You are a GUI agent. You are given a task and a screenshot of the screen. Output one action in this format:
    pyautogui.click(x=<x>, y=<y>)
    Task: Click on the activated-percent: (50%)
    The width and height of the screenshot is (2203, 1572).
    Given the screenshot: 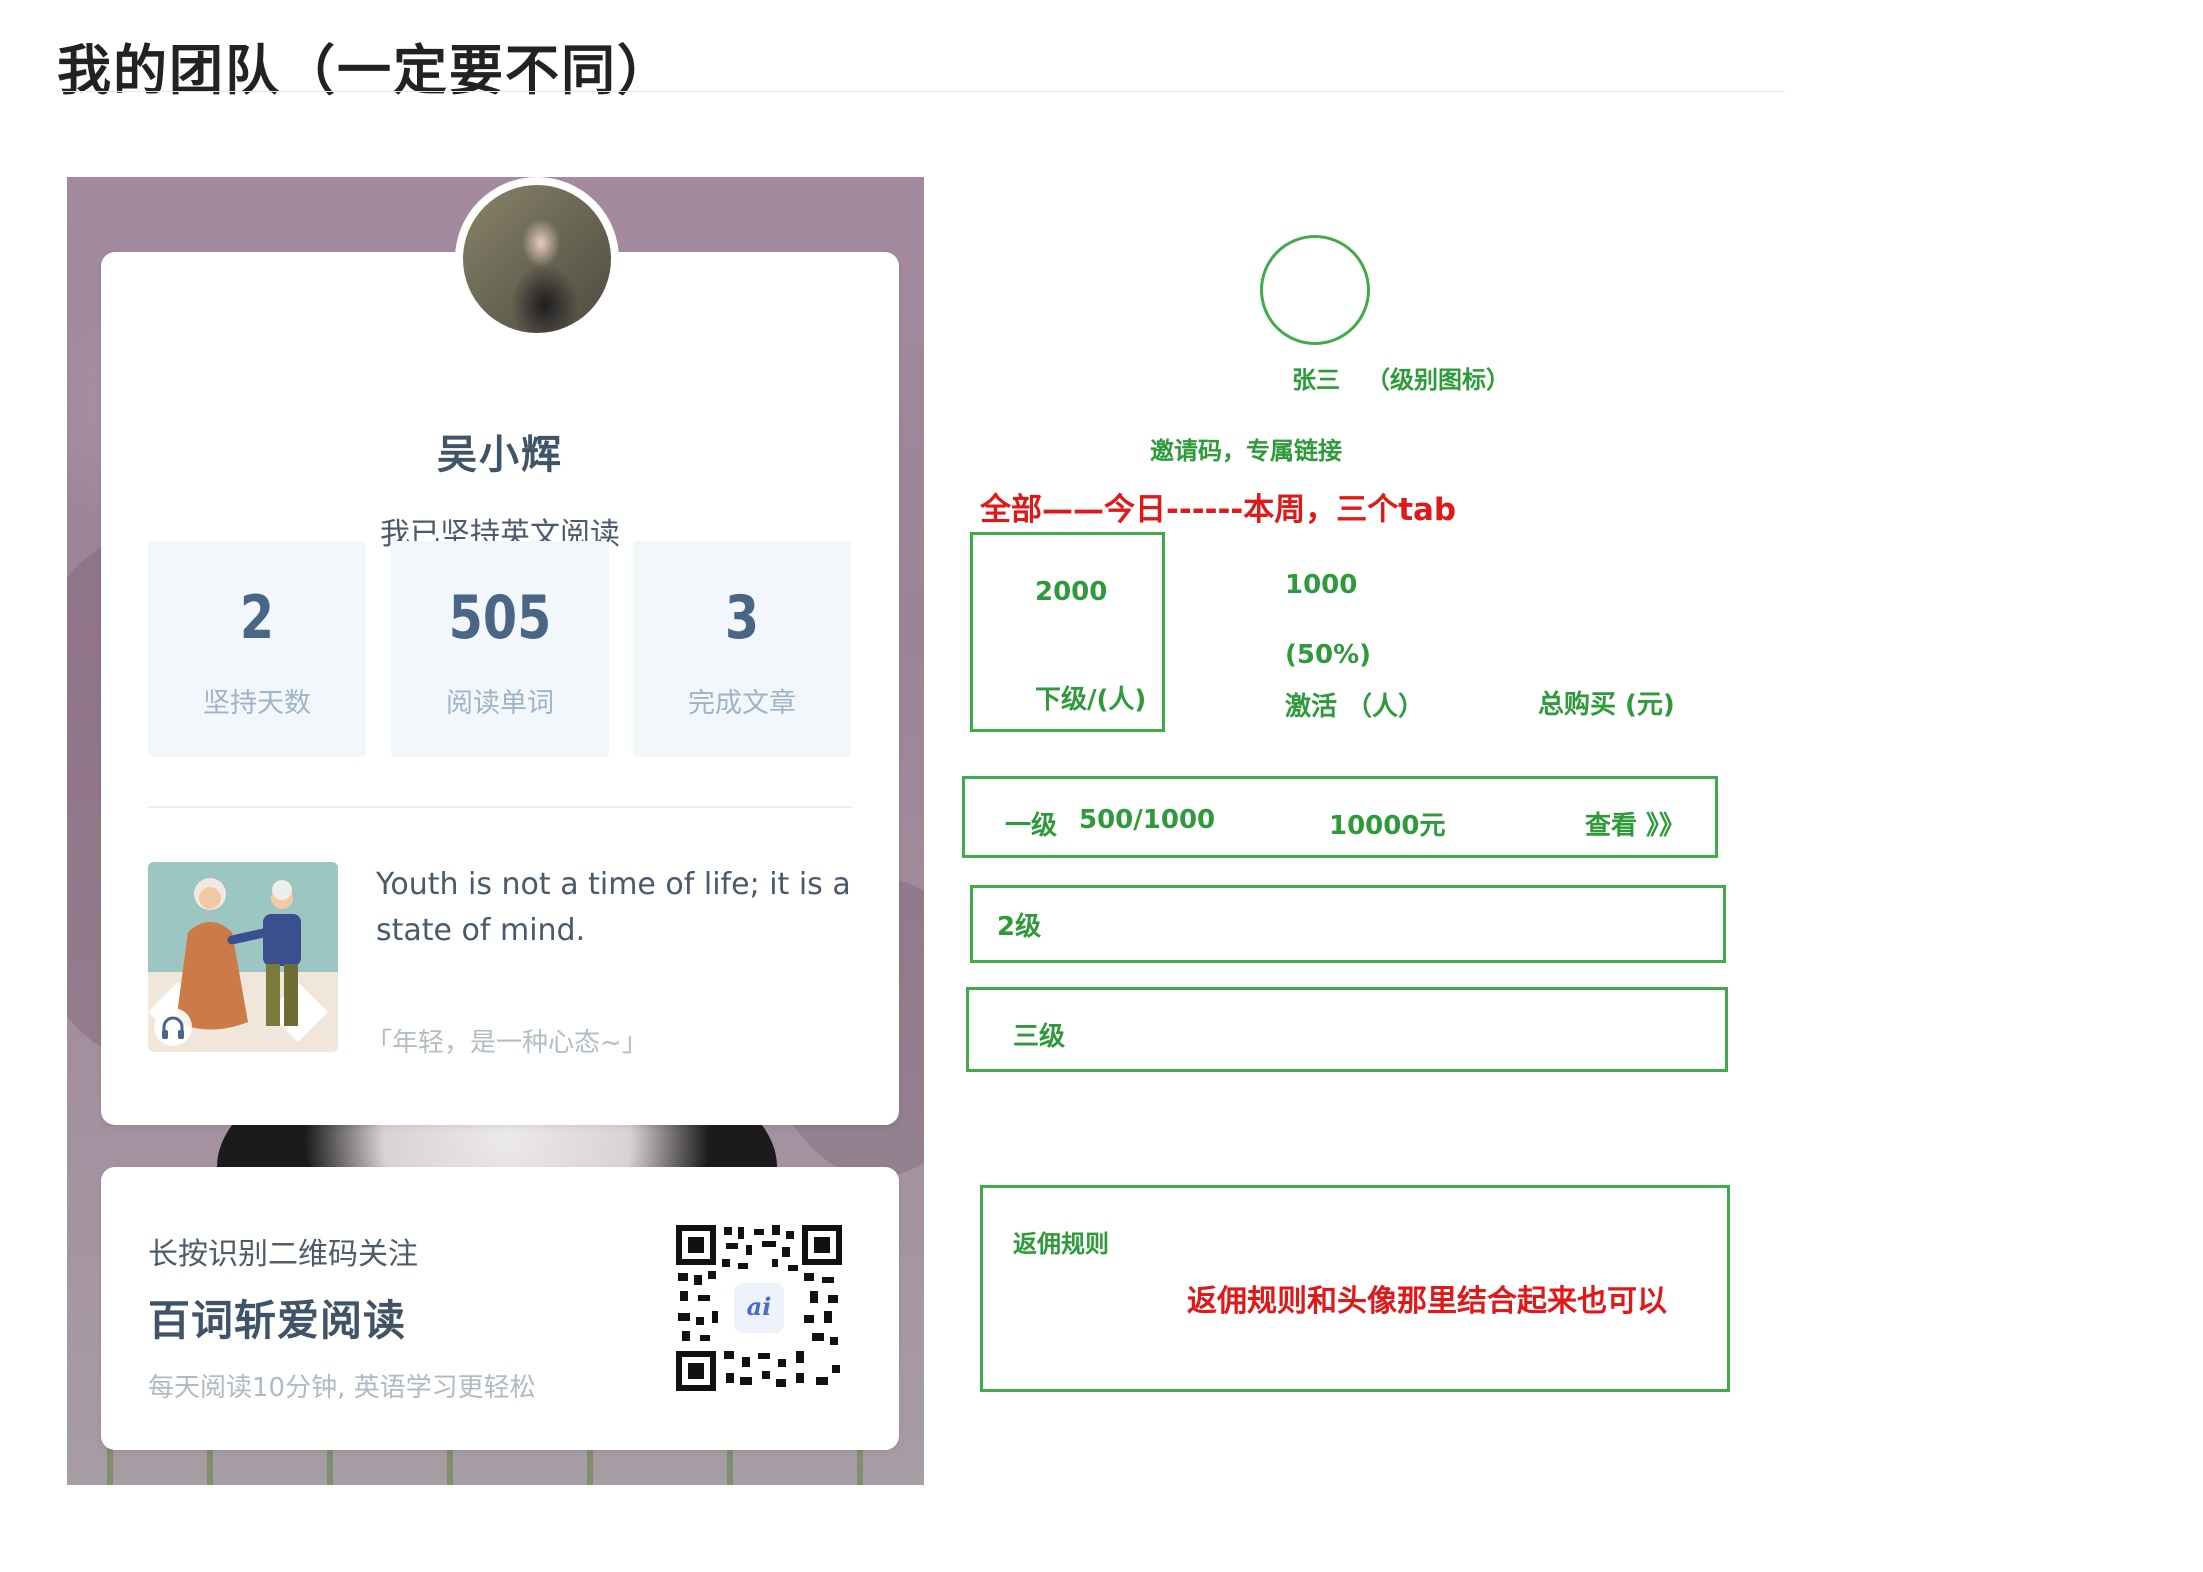 What is the action you would take?
    pyautogui.click(x=1328, y=655)
    